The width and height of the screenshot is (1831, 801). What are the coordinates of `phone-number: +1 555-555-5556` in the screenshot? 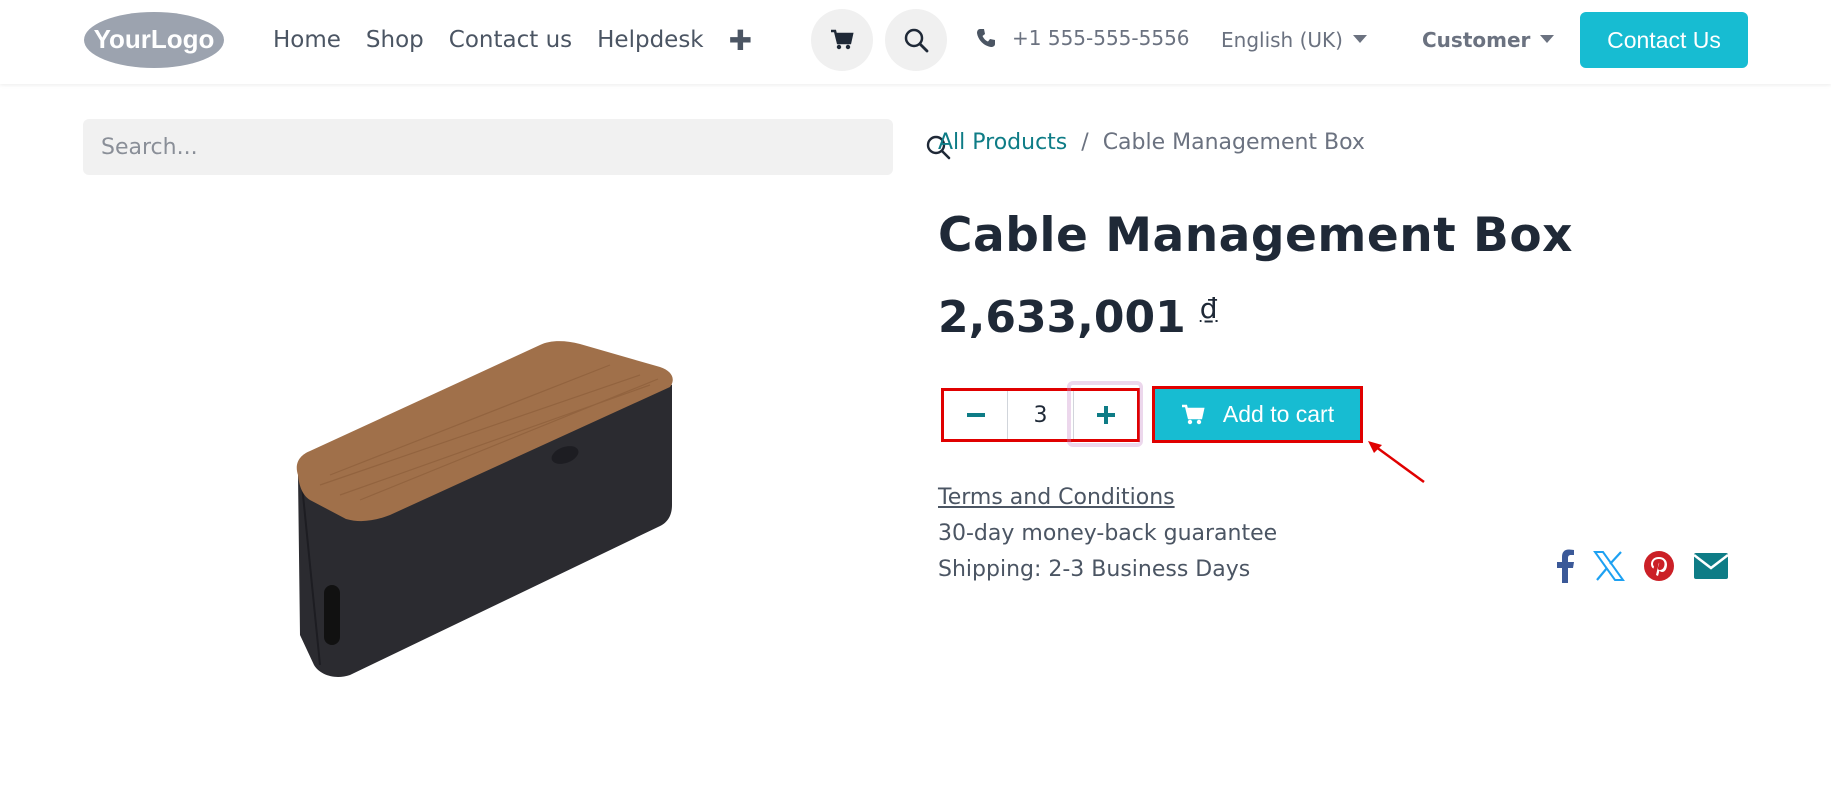 It's located at (1101, 38).